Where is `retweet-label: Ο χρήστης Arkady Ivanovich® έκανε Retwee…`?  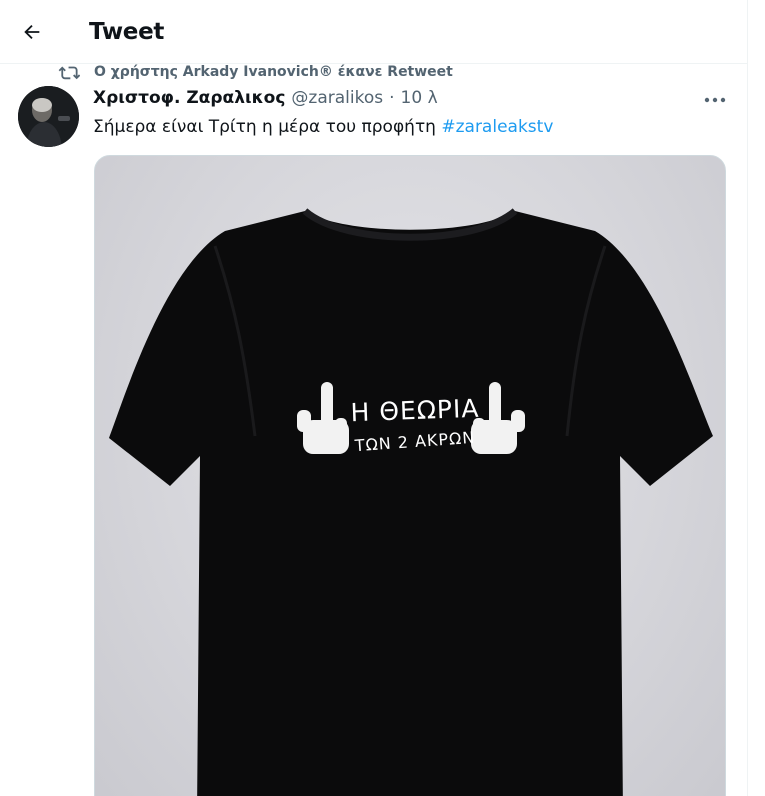 retweet-label: Ο χρήστης Arkady Ivanovich® έκανε Retwee… is located at coordinates (273, 72).